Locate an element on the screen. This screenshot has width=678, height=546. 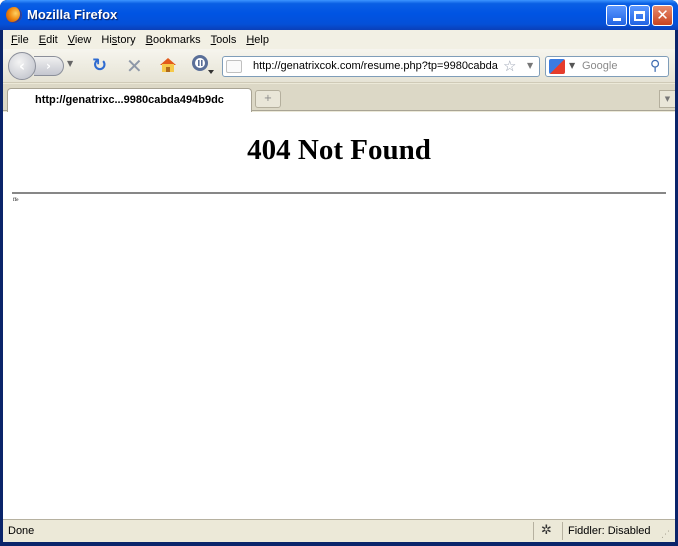
menu-help: Help is located at coordinates (259, 40).